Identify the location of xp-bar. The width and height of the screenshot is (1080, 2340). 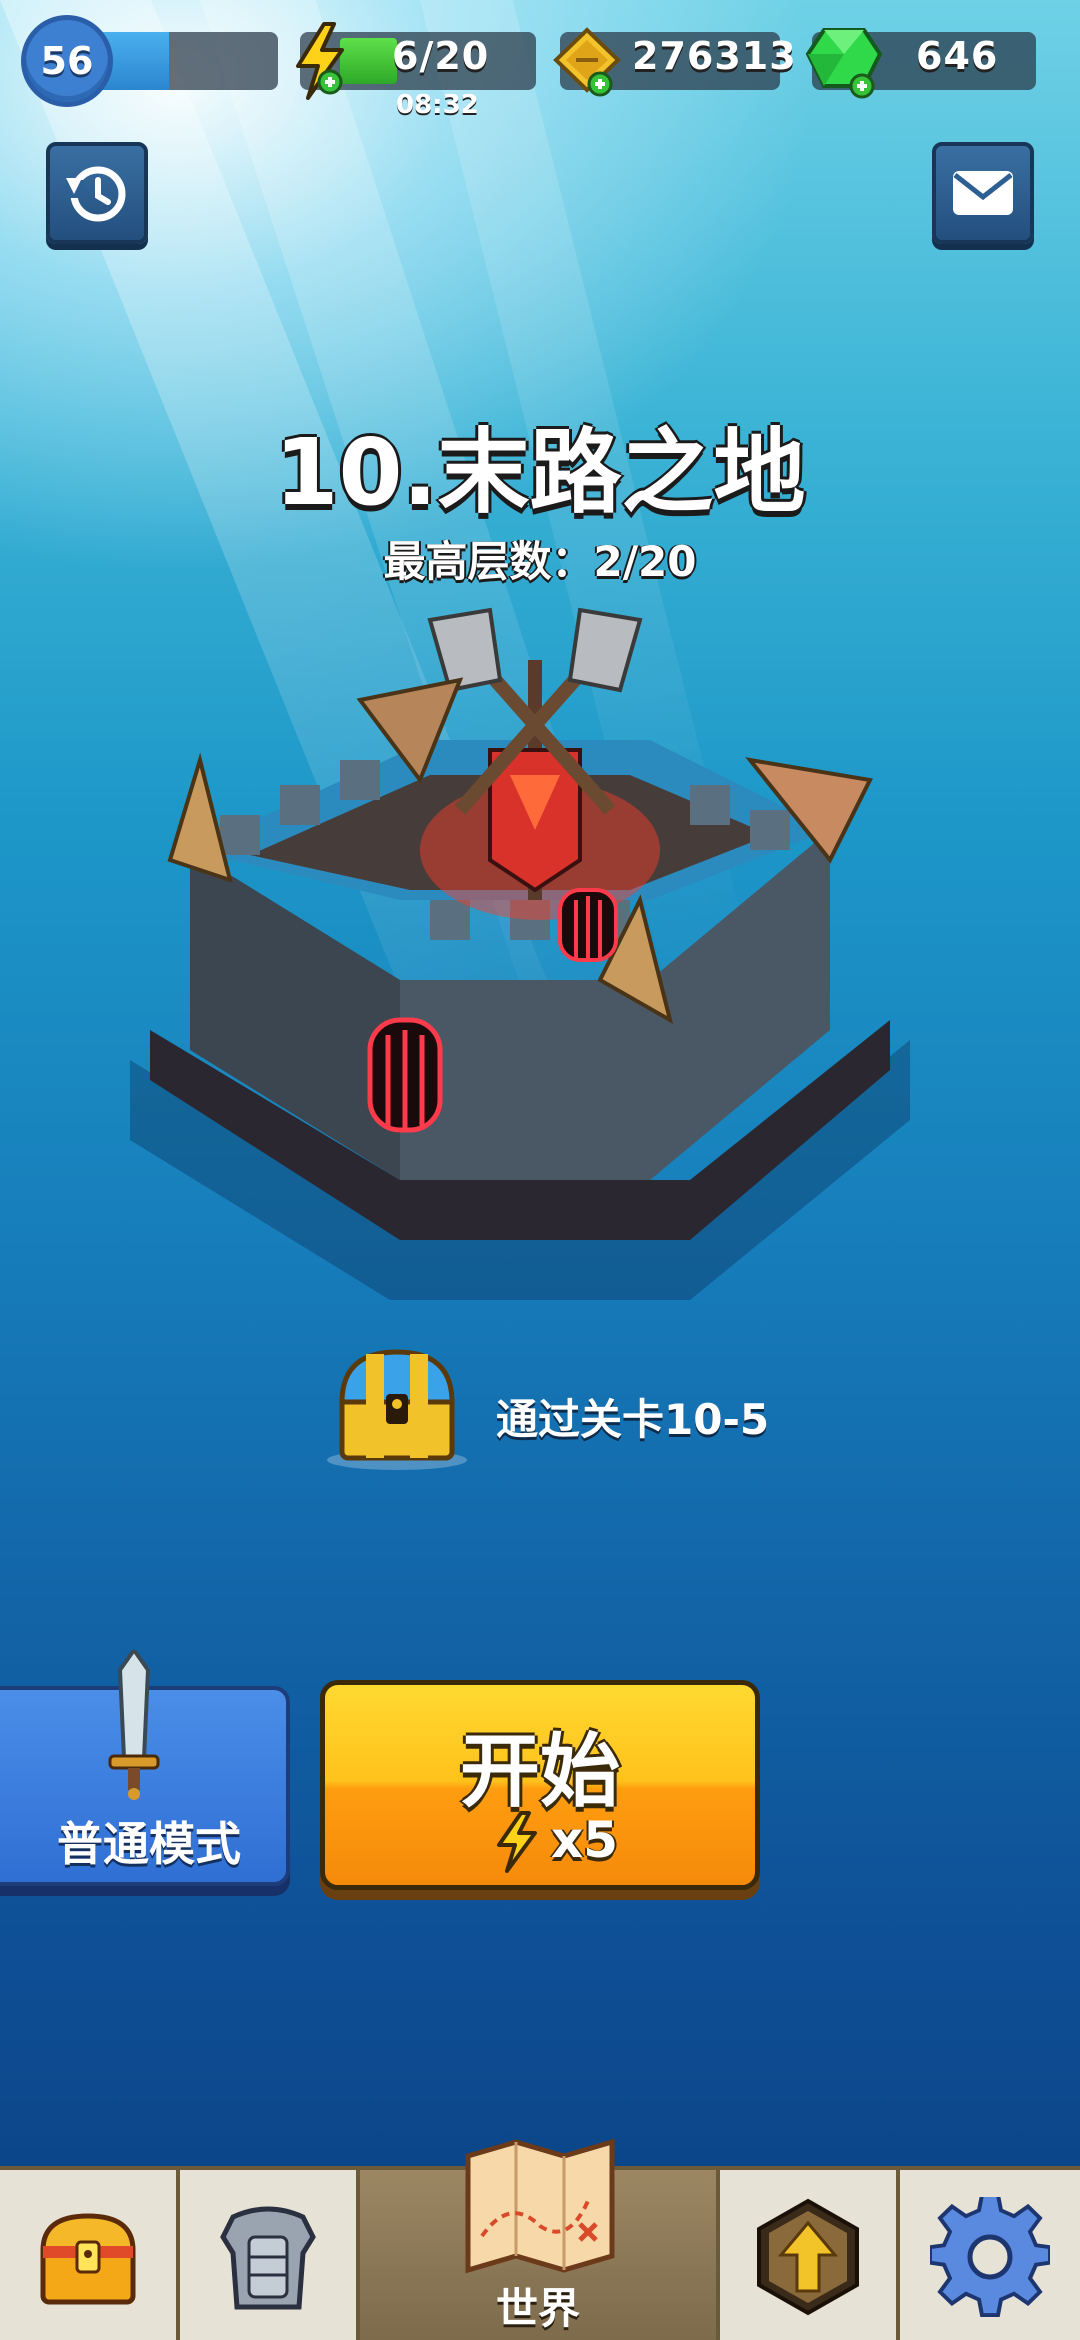
(179, 61).